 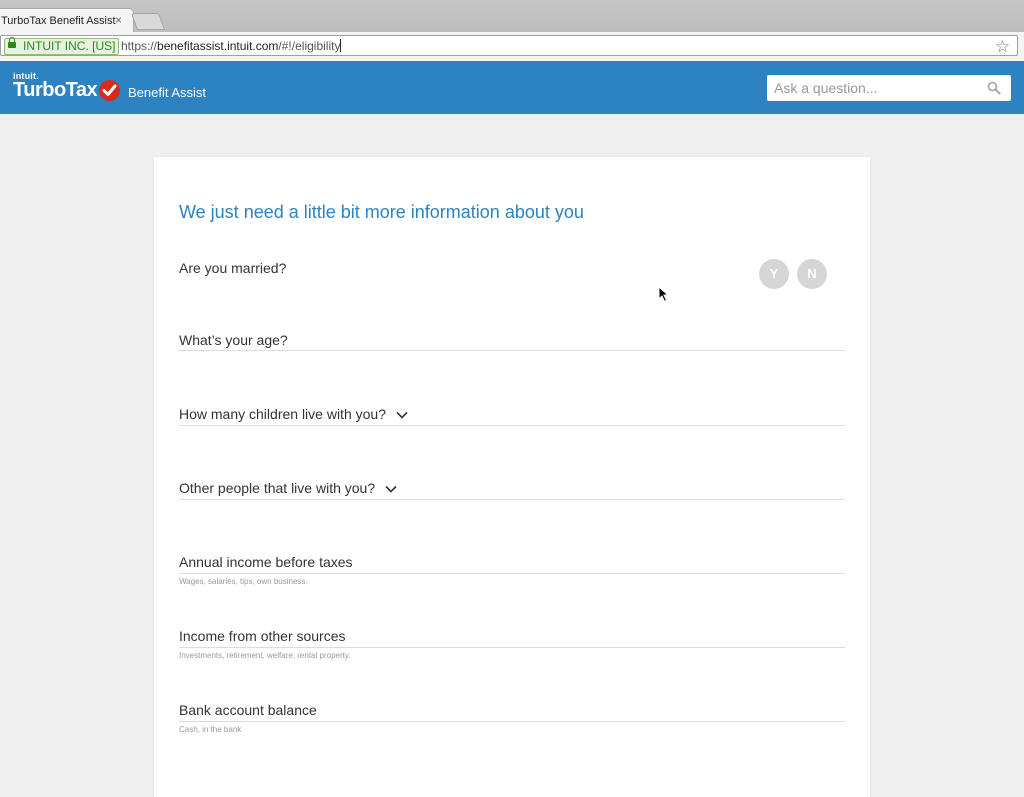 What do you see at coordinates (994, 90) in the screenshot?
I see `search-icon` at bounding box center [994, 90].